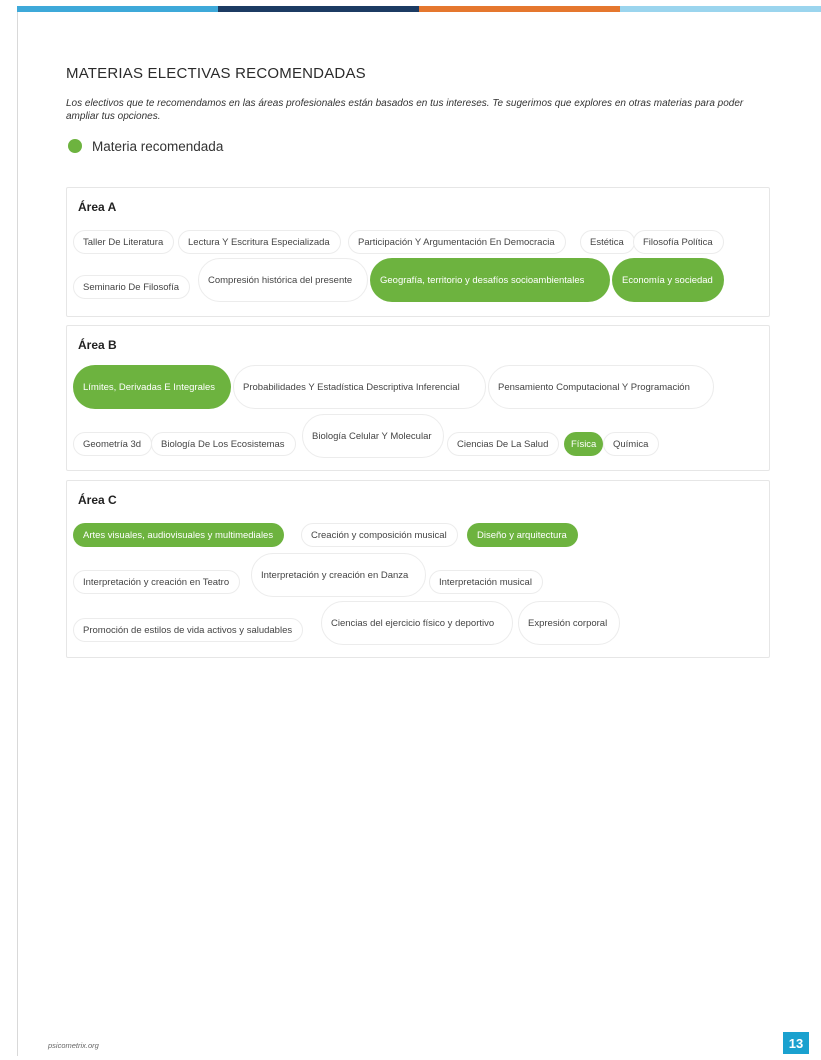  I want to click on subject-label: Taller De Literatura, so click(123, 242).